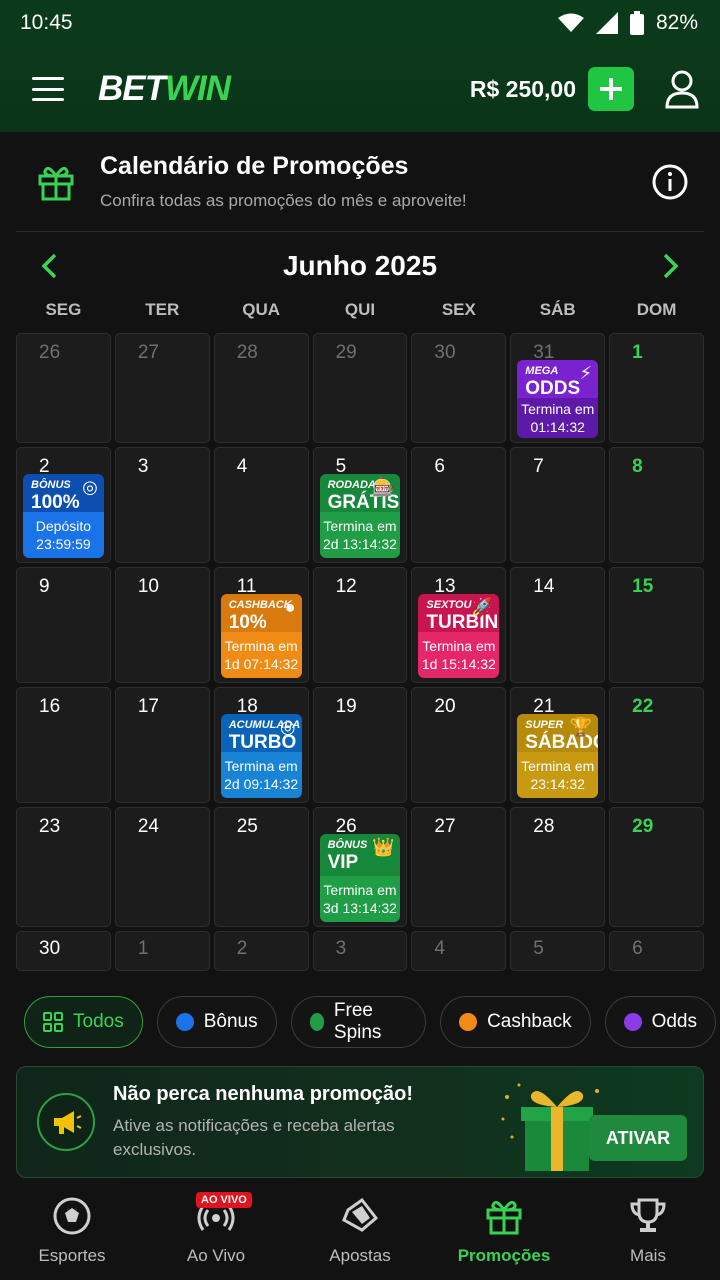  Describe the element at coordinates (72, 1233) in the screenshot. I see `nav-tab-esportes: Esportes` at that location.